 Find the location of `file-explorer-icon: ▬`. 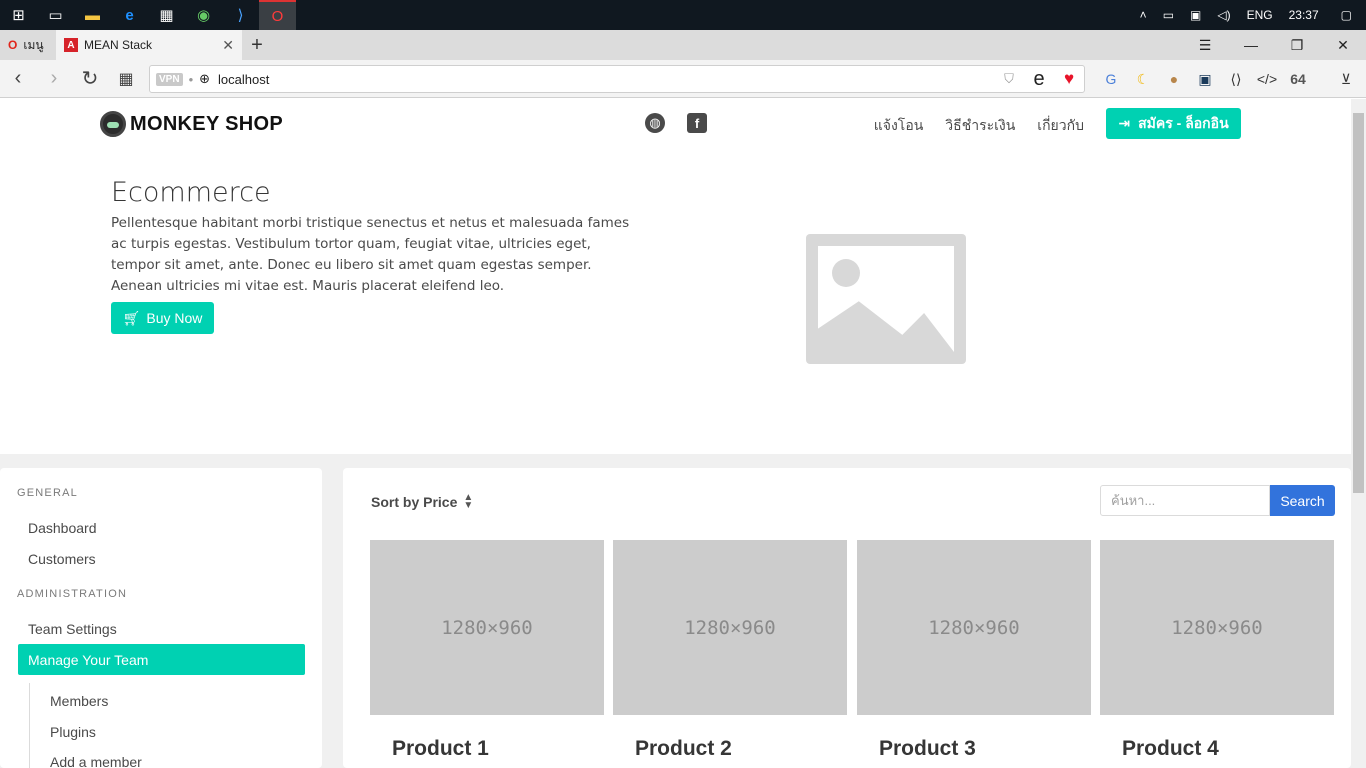

file-explorer-icon: ▬ is located at coordinates (92, 15).